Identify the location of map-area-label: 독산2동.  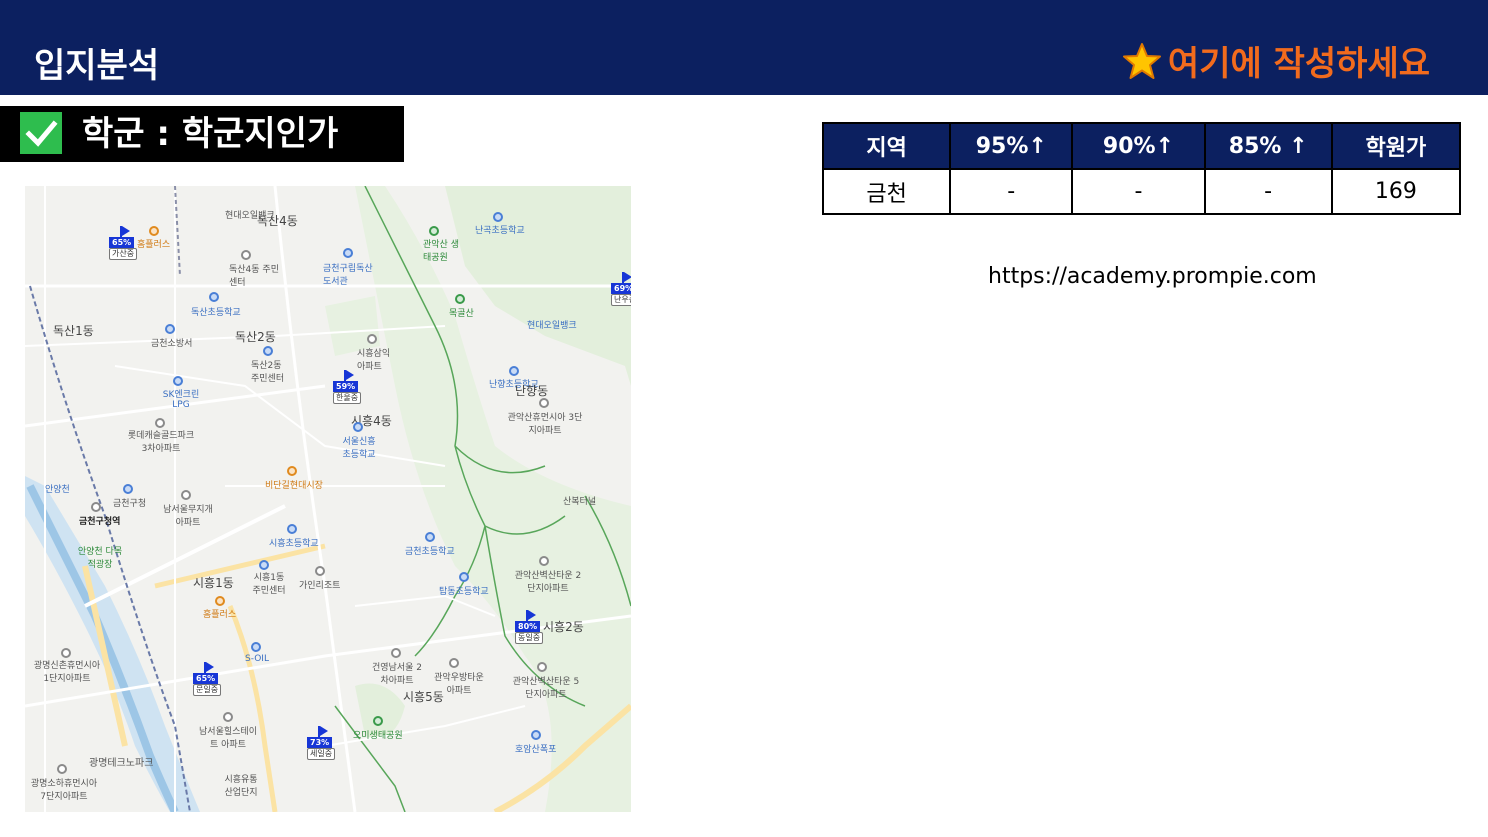
(255, 337).